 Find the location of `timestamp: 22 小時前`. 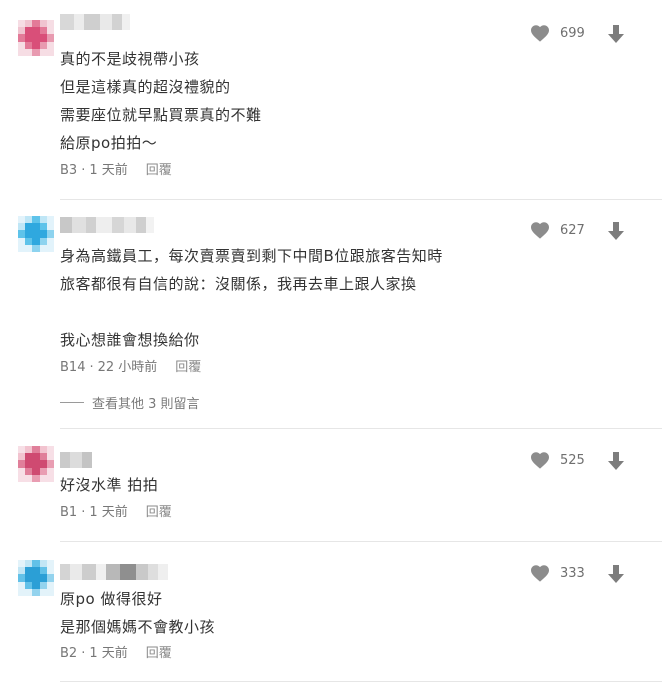

timestamp: 22 小時前 is located at coordinates (127, 367).